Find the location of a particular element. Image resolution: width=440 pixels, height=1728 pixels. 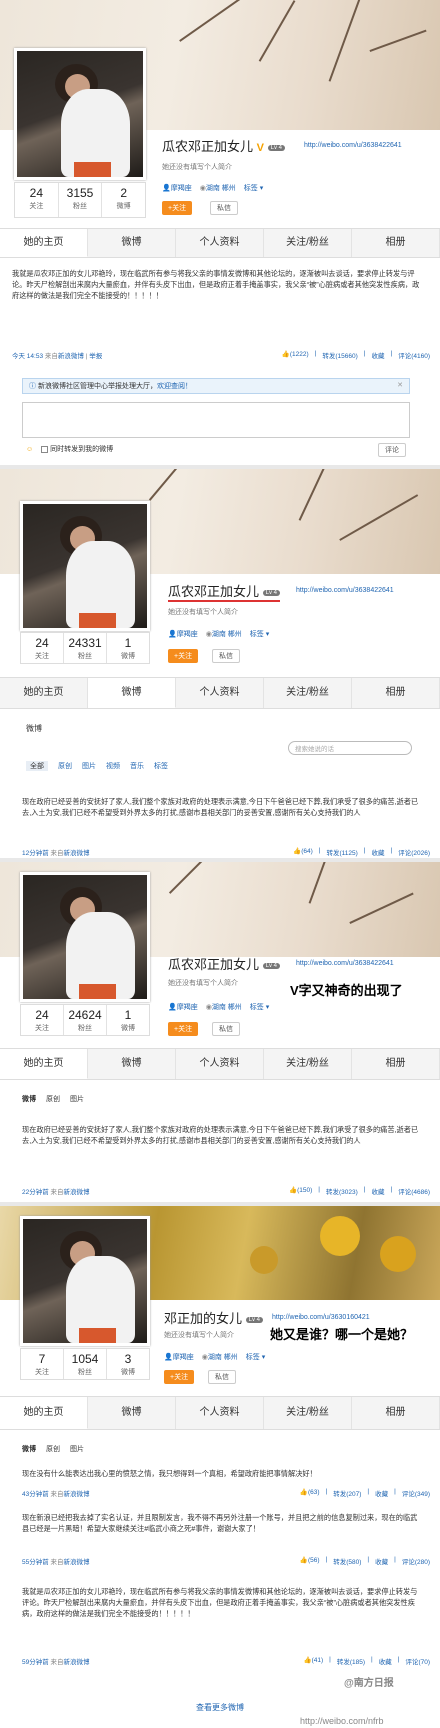

comment-button: 评论(70) is located at coordinates (417, 1661).